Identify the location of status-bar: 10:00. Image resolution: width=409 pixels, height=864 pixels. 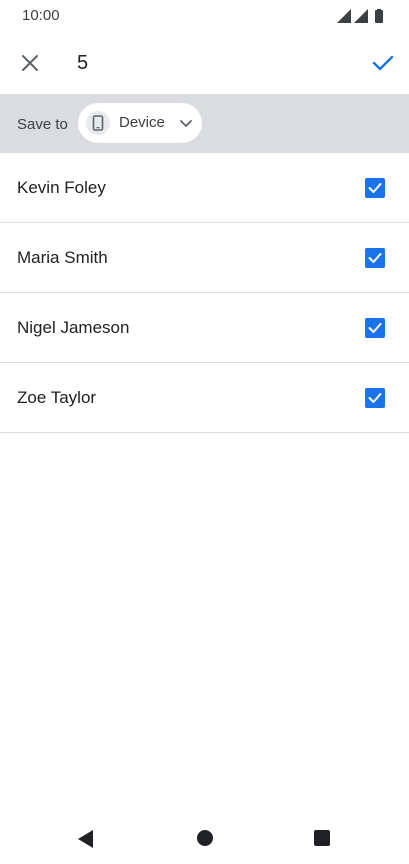
(204, 16).